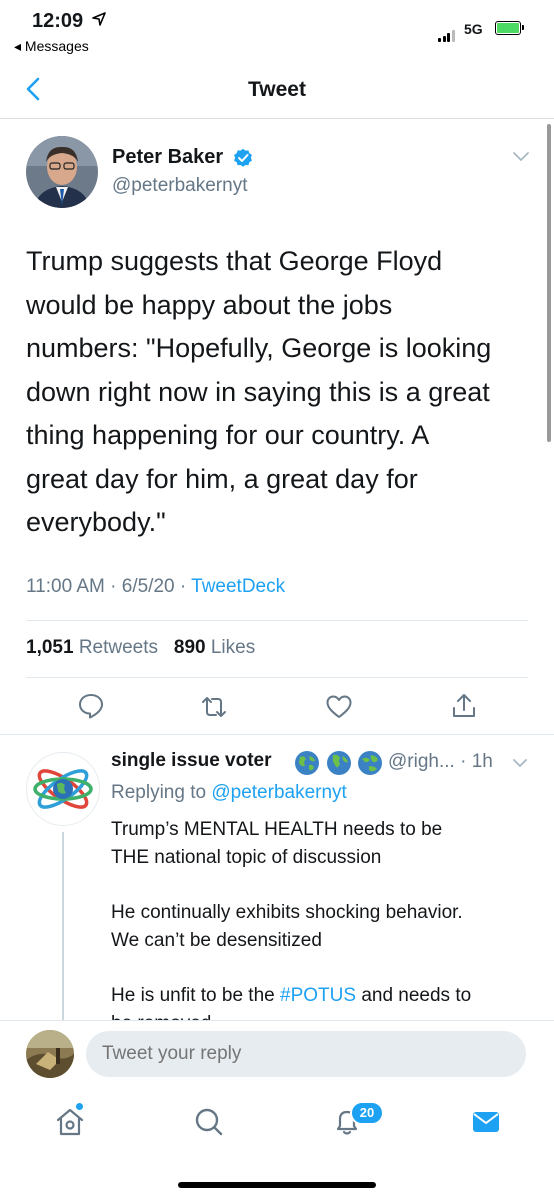  I want to click on location-arrow-icon, so click(99, 19).